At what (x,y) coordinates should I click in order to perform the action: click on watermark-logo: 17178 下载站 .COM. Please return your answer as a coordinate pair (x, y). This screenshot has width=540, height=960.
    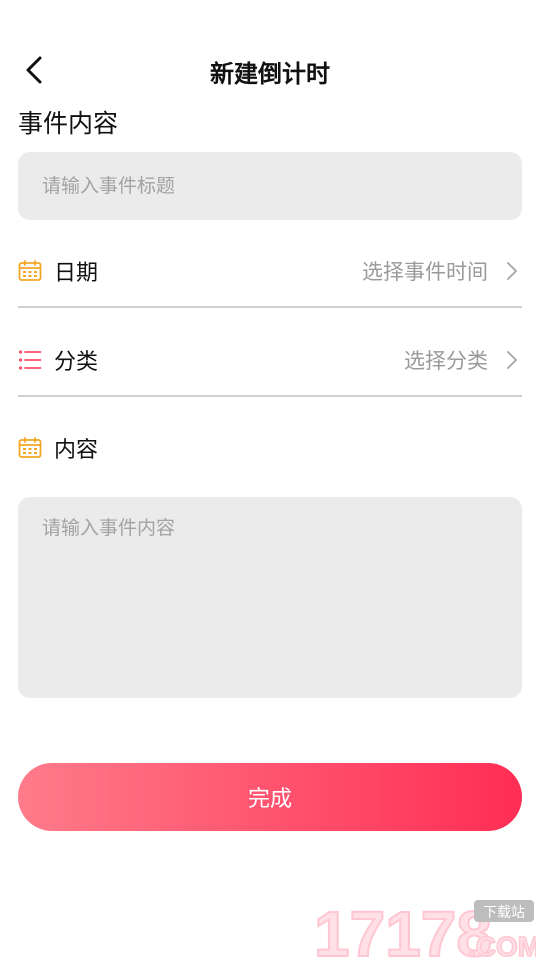
    Looking at the image, I should click on (425, 929).